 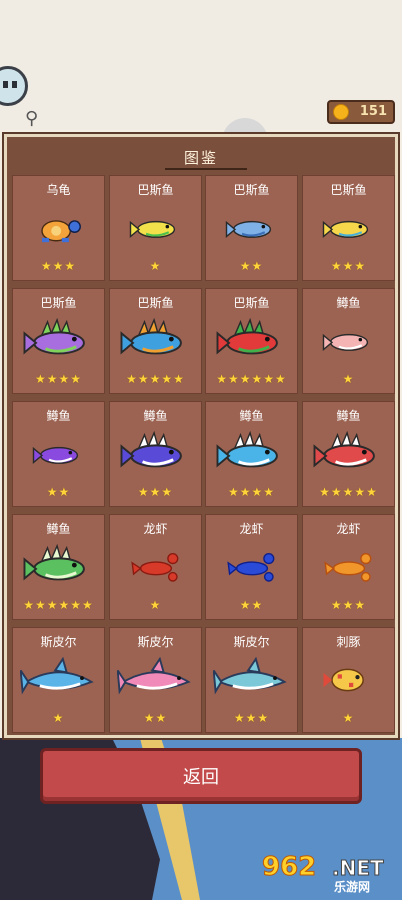 I want to click on collection-card: 鳟鱼 ★, so click(x=348, y=341).